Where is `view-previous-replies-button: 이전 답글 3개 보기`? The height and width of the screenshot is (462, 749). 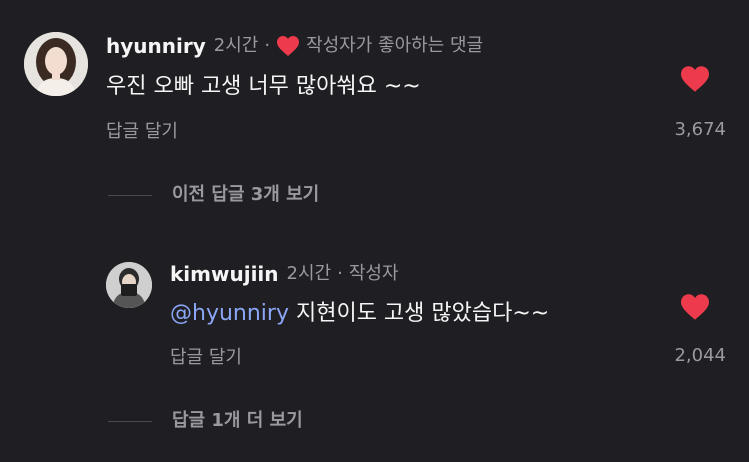 view-previous-replies-button: 이전 답글 3개 보기 is located at coordinates (213, 195).